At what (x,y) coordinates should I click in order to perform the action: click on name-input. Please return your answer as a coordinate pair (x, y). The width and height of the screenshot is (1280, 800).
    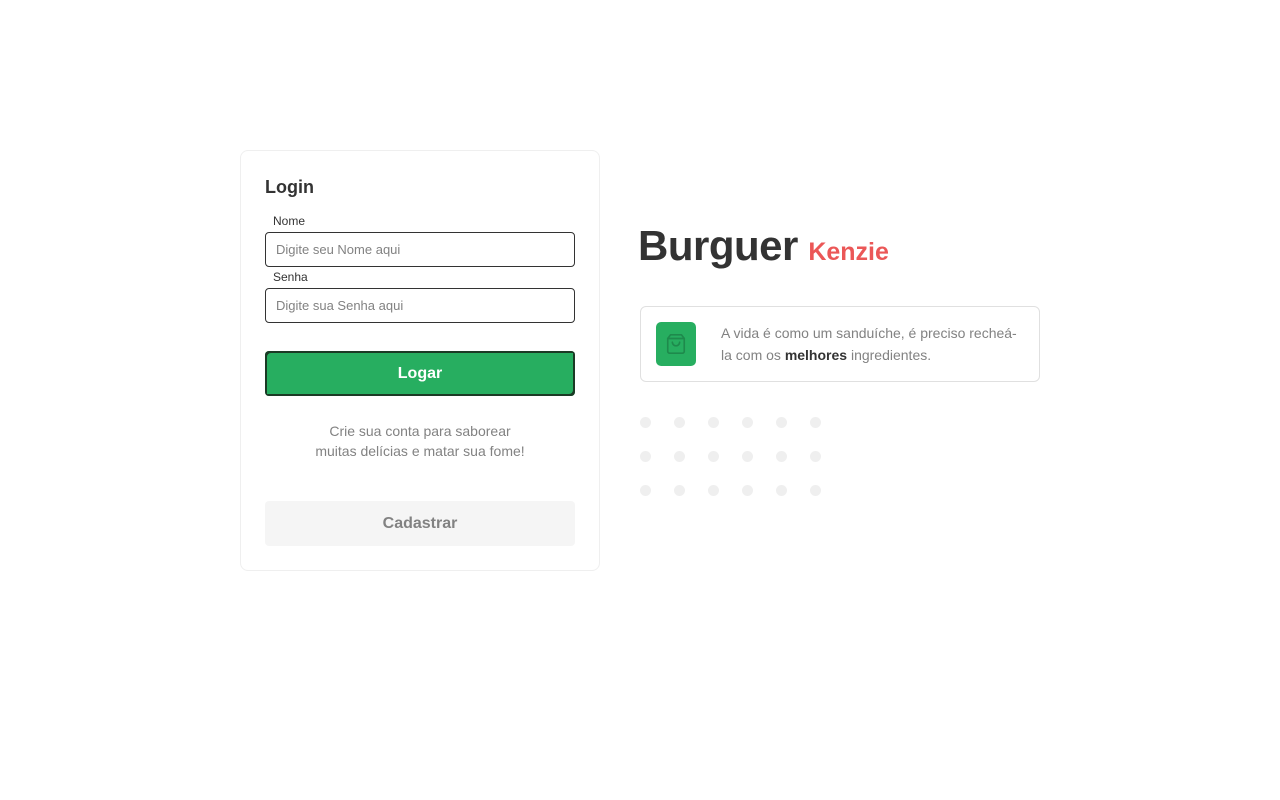
    Looking at the image, I should click on (420, 249).